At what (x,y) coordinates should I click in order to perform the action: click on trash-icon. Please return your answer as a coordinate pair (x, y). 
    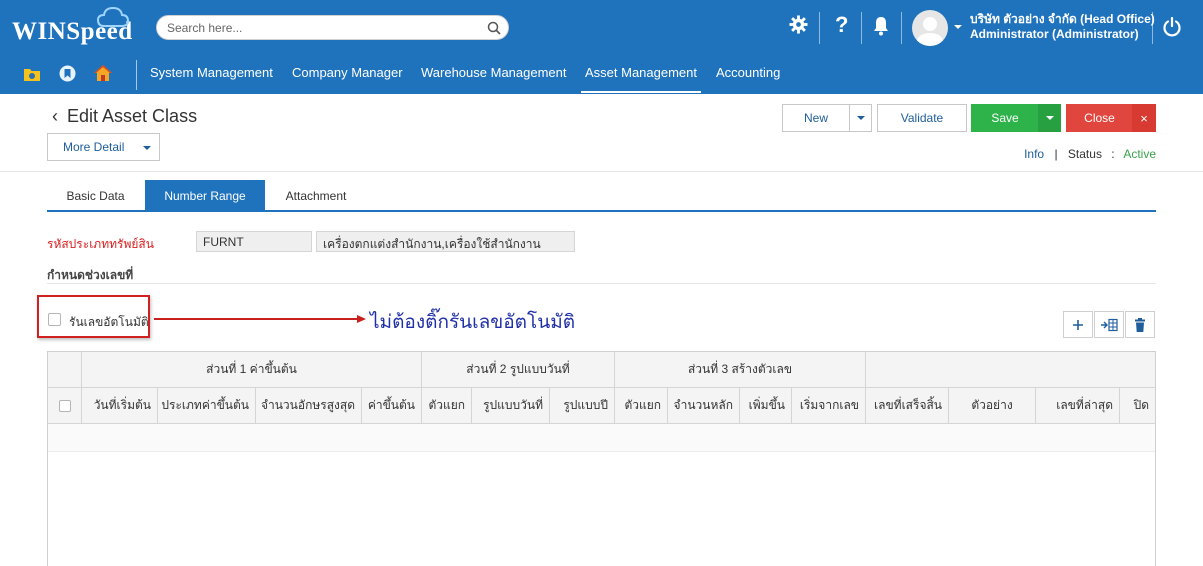
    Looking at the image, I should click on (1140, 324).